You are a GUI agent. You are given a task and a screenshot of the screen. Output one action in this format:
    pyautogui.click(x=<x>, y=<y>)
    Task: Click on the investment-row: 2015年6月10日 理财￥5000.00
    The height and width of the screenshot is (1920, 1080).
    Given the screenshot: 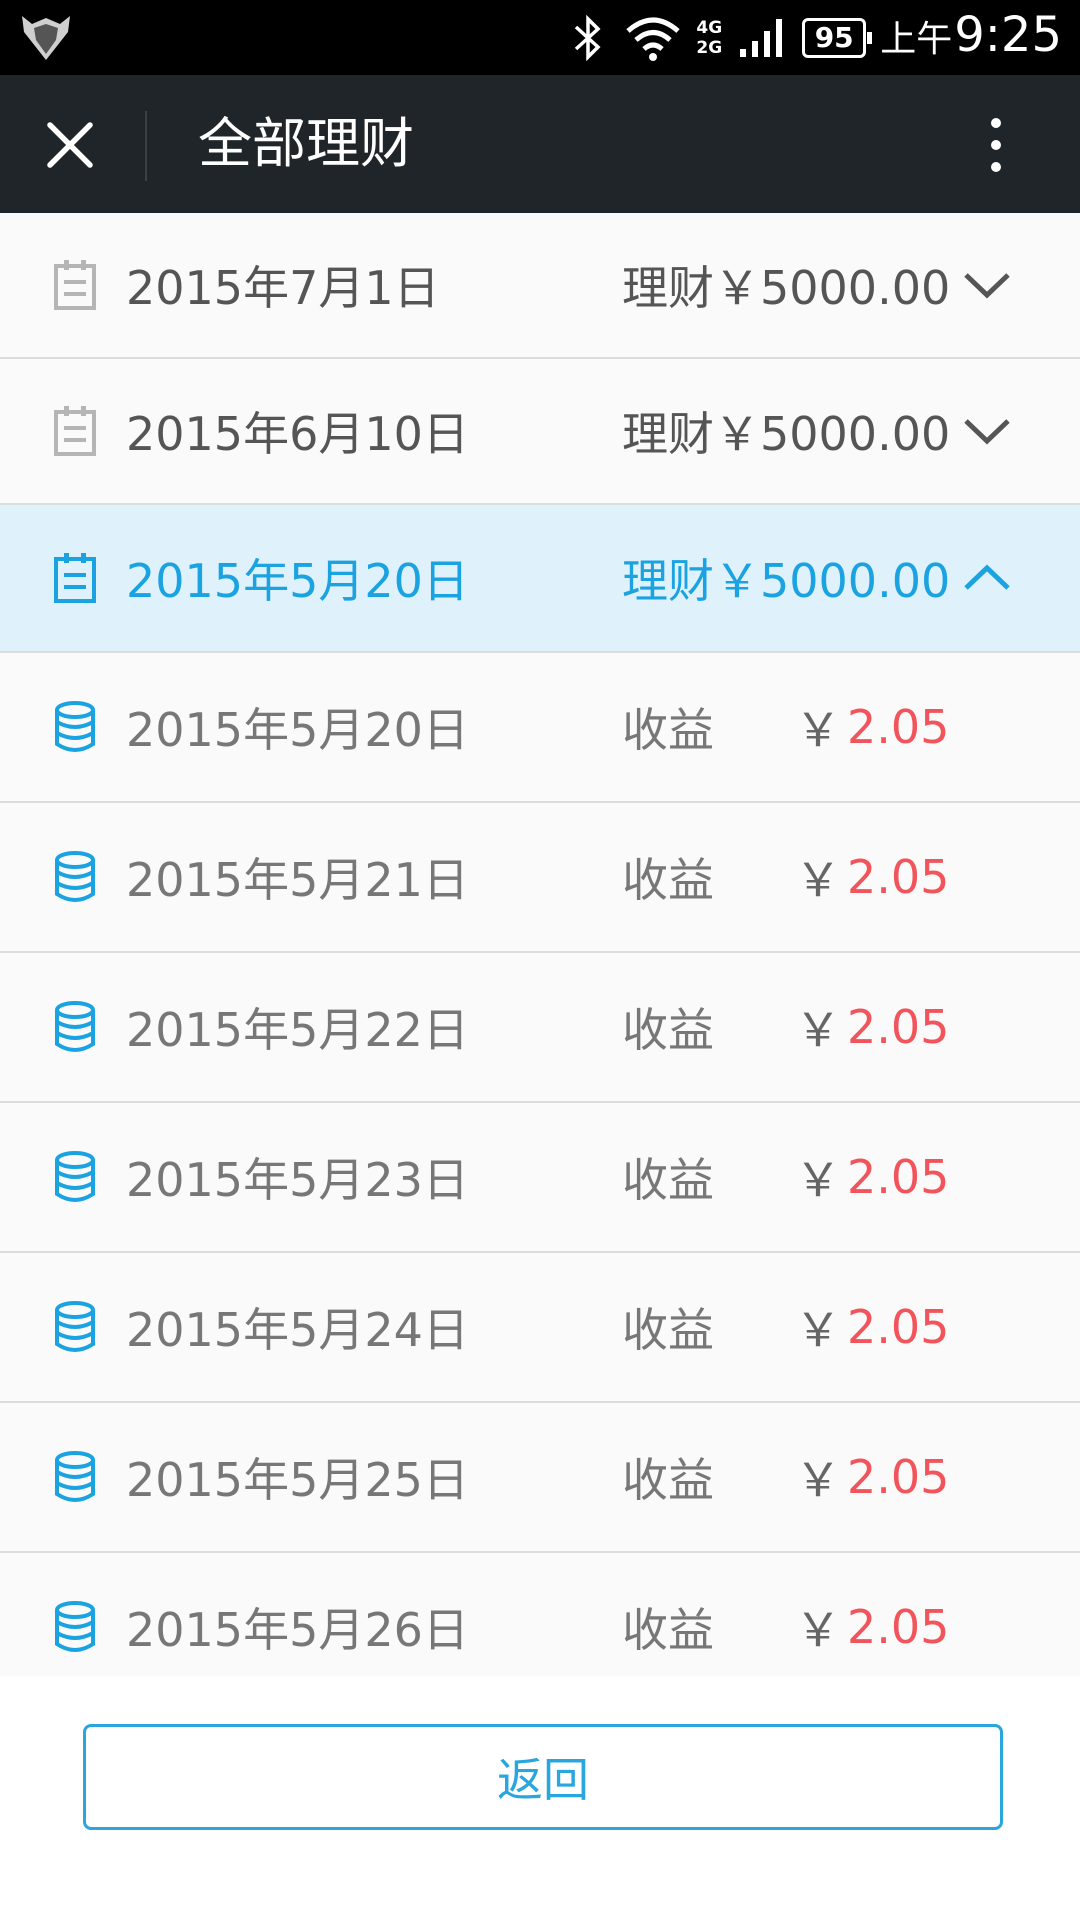 What is the action you would take?
    pyautogui.click(x=540, y=432)
    